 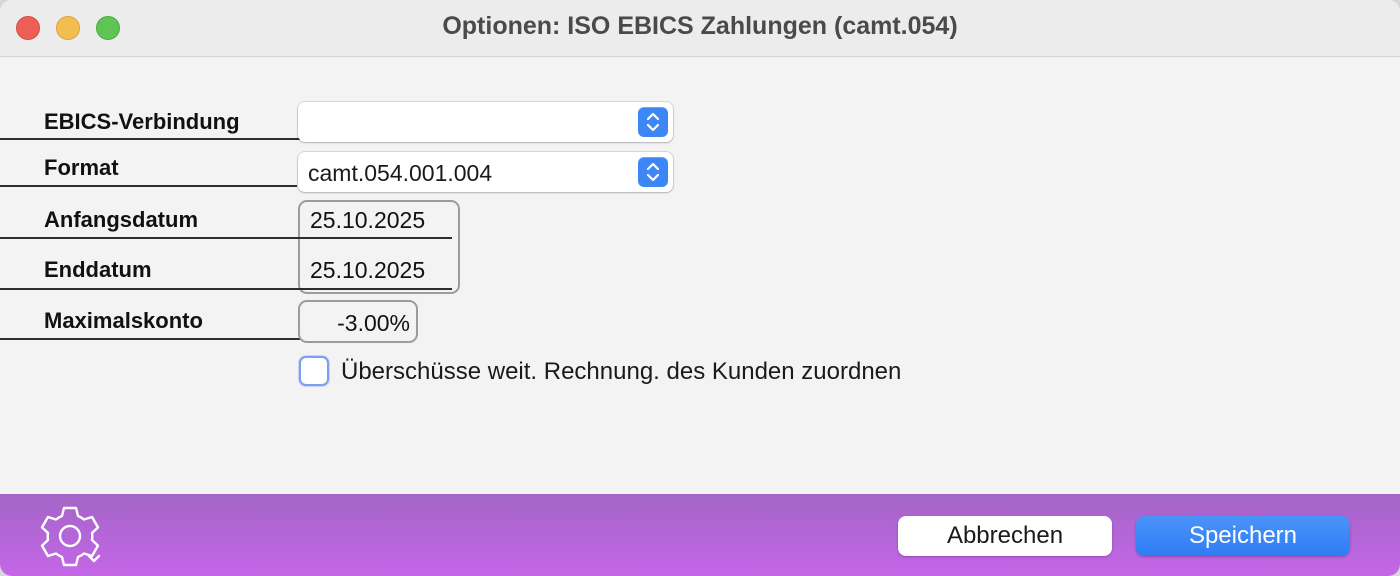 I want to click on surplus-assign-checkbox, so click(x=314, y=371).